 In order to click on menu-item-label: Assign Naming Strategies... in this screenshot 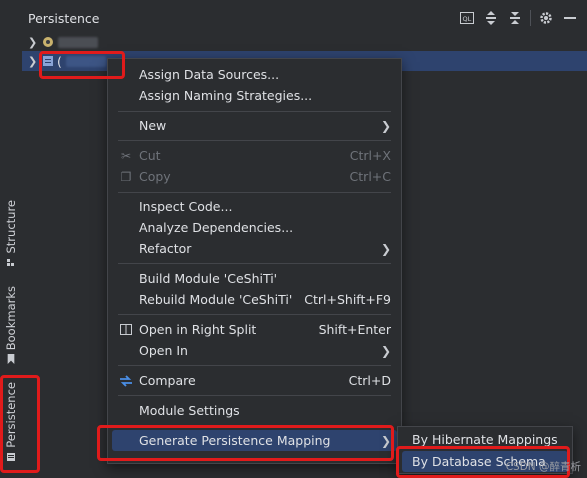, I will do `click(226, 95)`.